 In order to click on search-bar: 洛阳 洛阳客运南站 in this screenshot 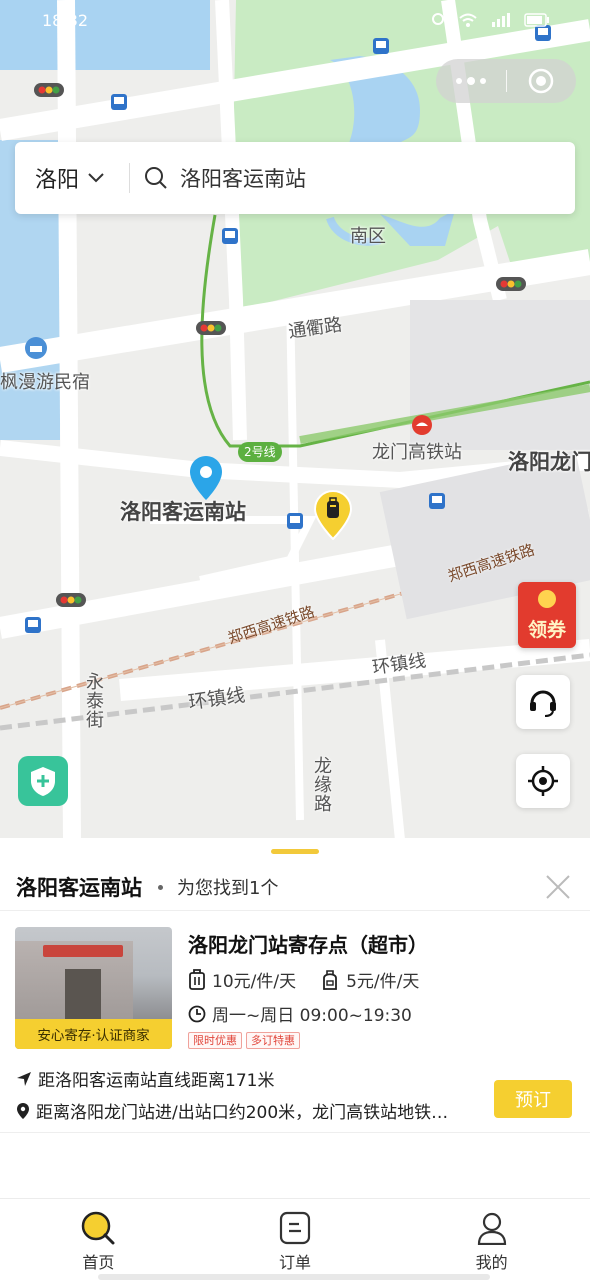, I will do `click(295, 178)`.